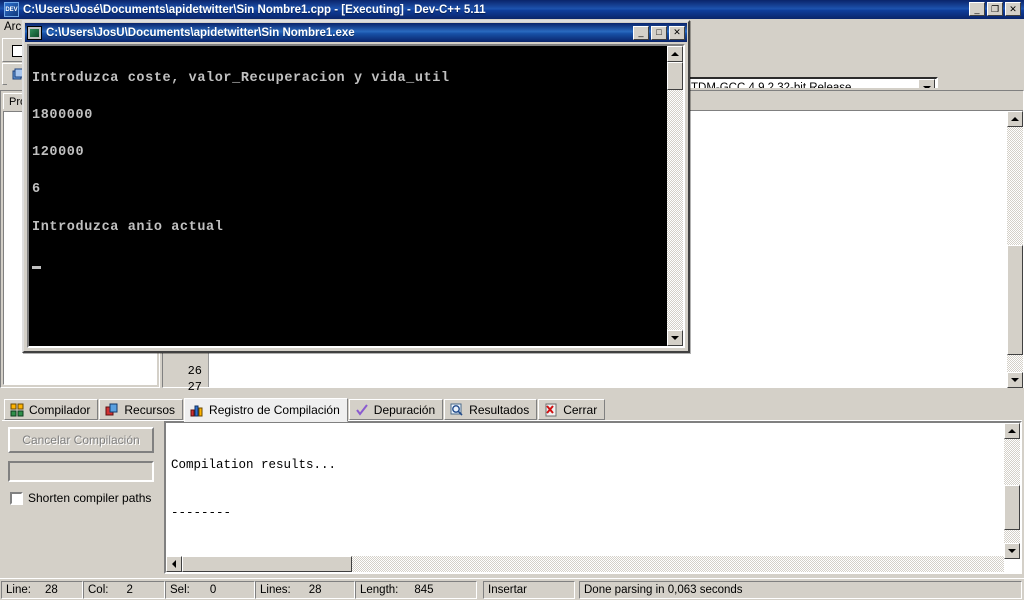 The height and width of the screenshot is (600, 1024). I want to click on console-cursor-line, so click(349, 265).